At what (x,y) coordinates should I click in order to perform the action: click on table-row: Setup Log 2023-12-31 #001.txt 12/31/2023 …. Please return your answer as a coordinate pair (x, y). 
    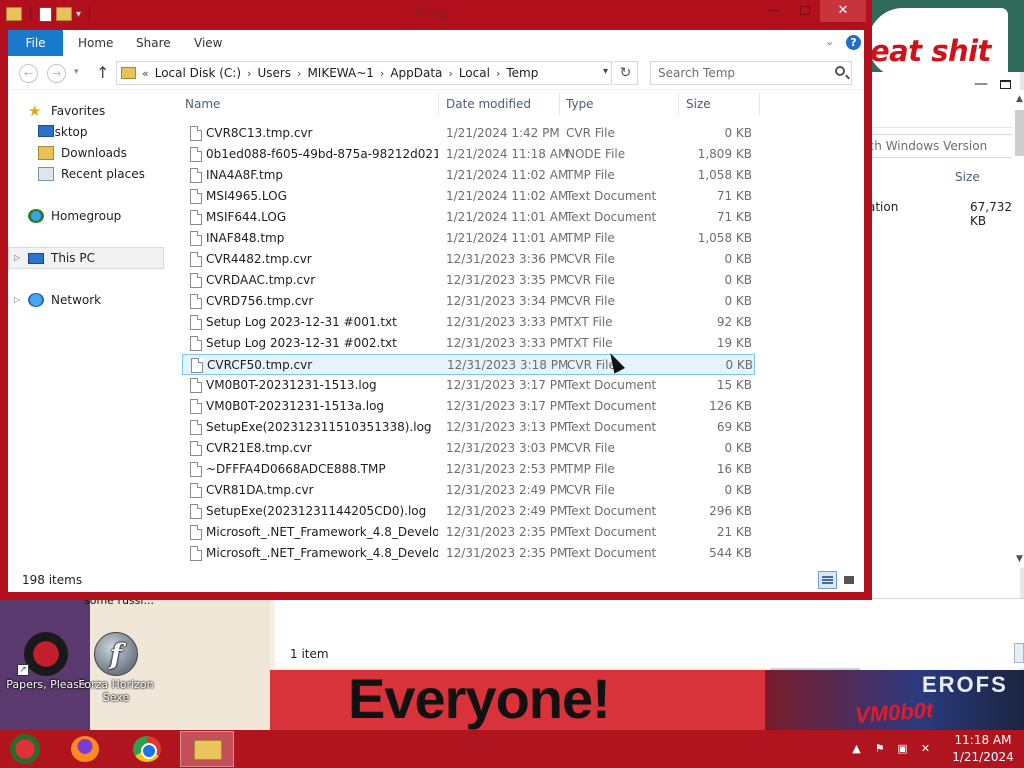
    Looking at the image, I should click on (468, 322).